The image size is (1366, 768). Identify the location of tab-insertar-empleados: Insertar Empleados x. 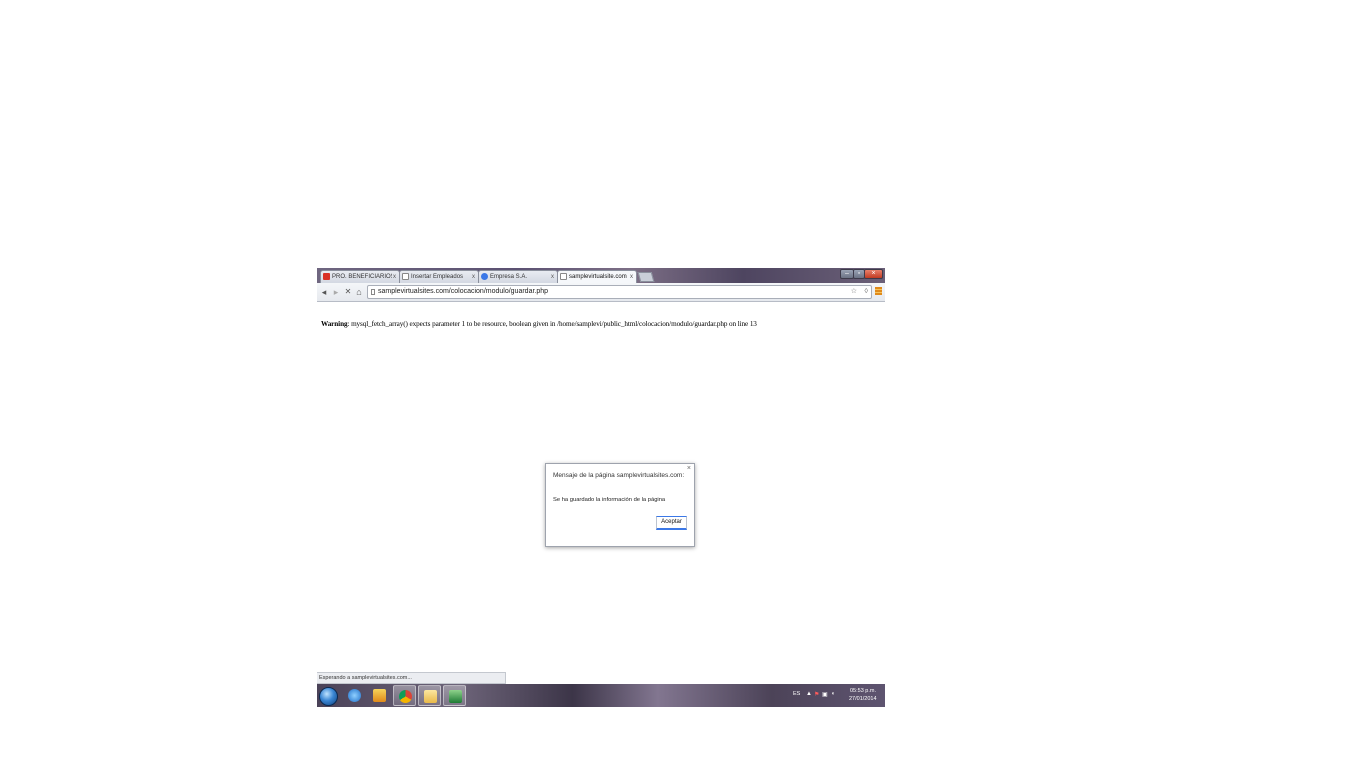
(439, 276).